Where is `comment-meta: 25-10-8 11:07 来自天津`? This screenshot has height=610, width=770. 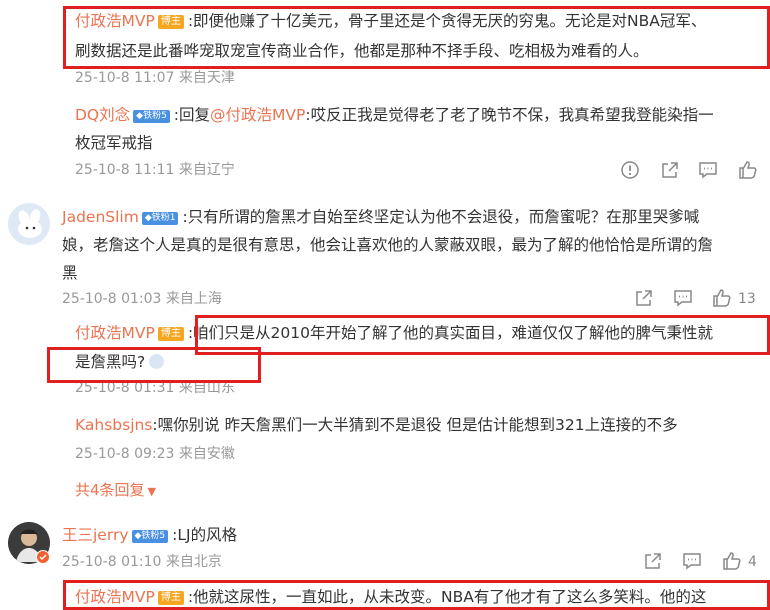 comment-meta: 25-10-8 11:07 来自天津 is located at coordinates (155, 78).